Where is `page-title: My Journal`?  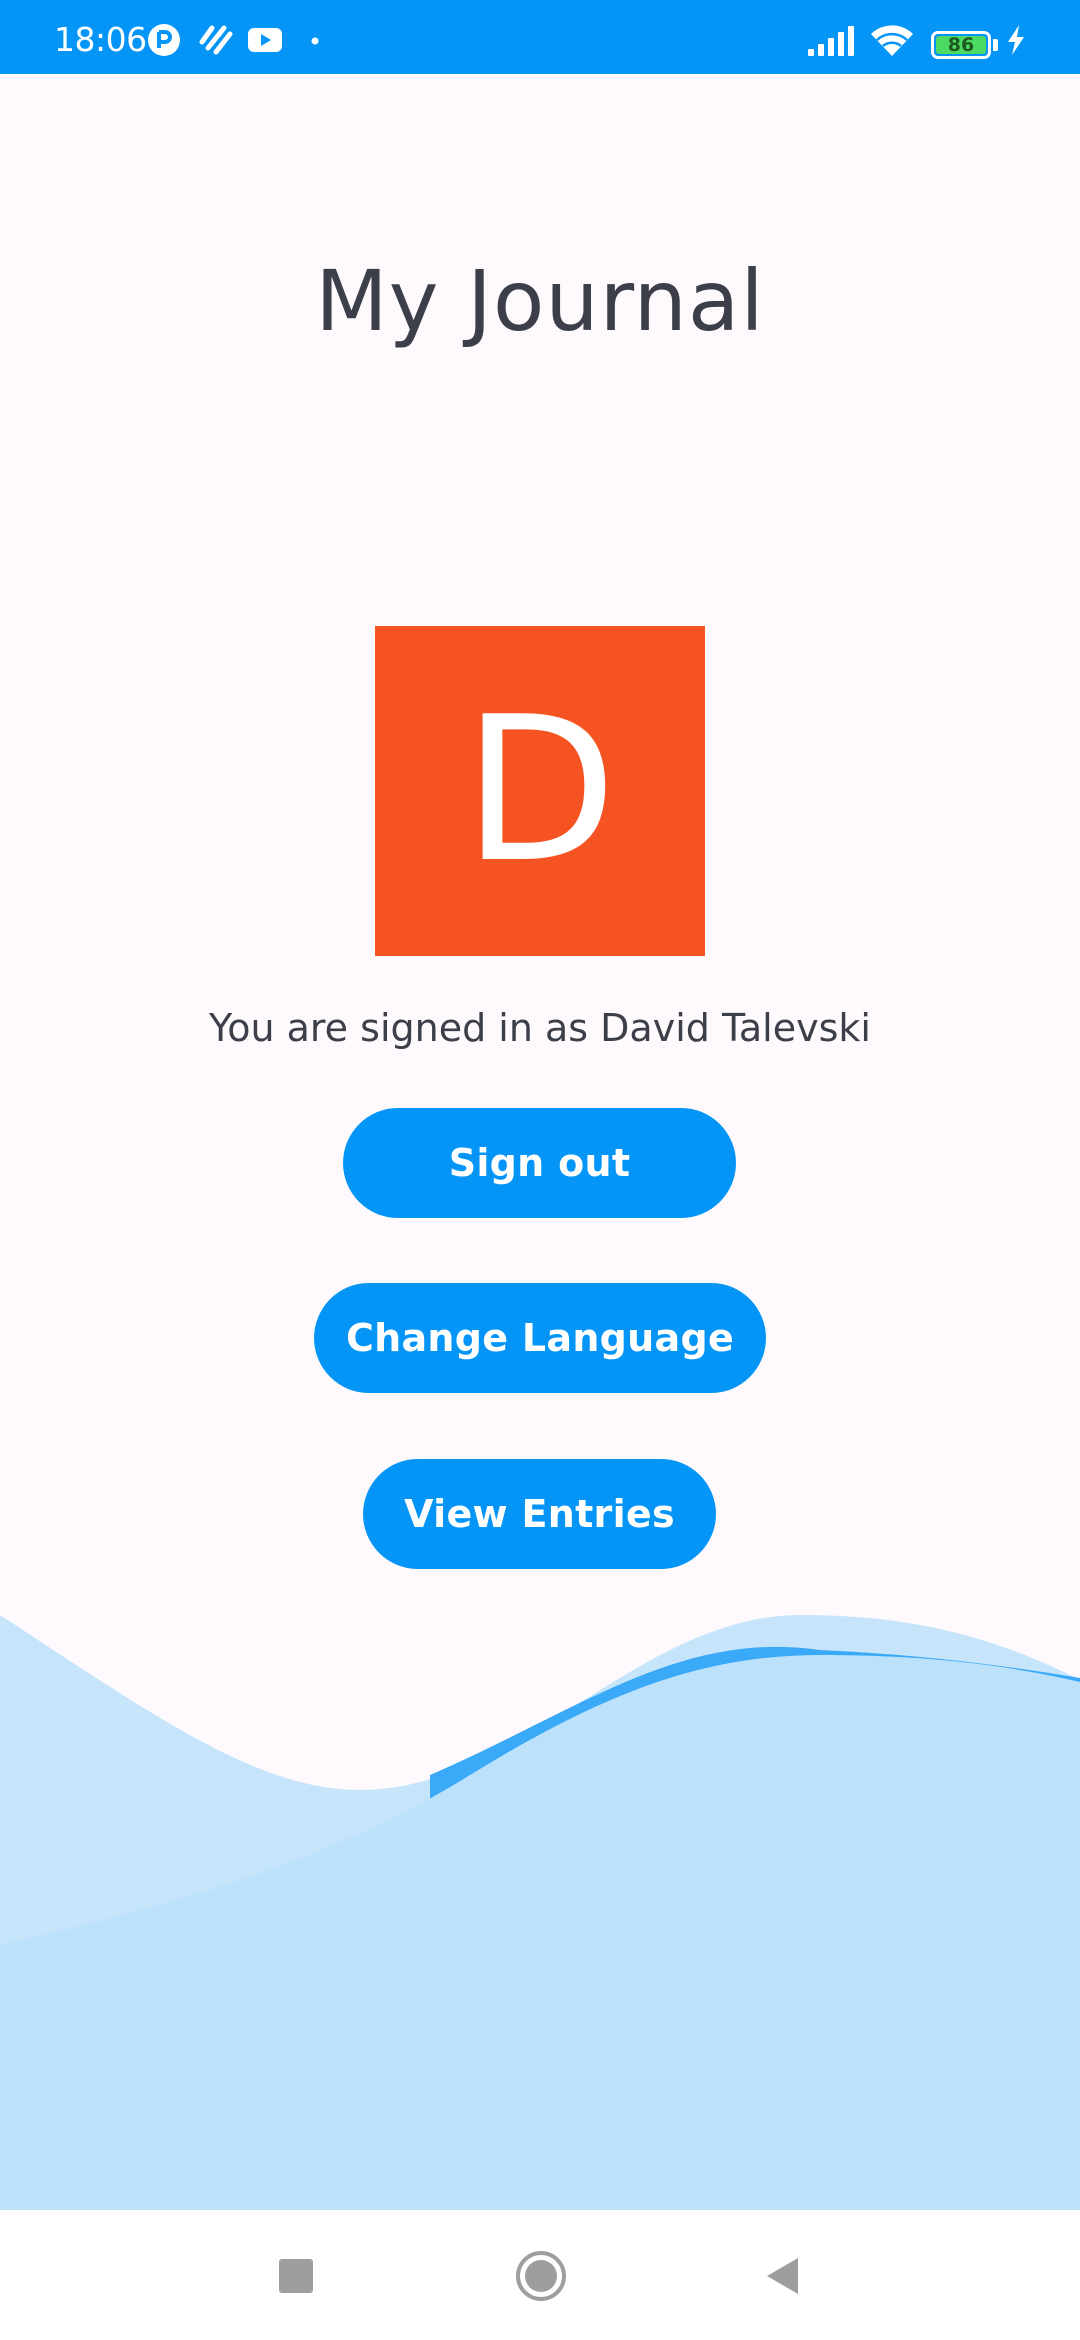
page-title: My Journal is located at coordinates (540, 301).